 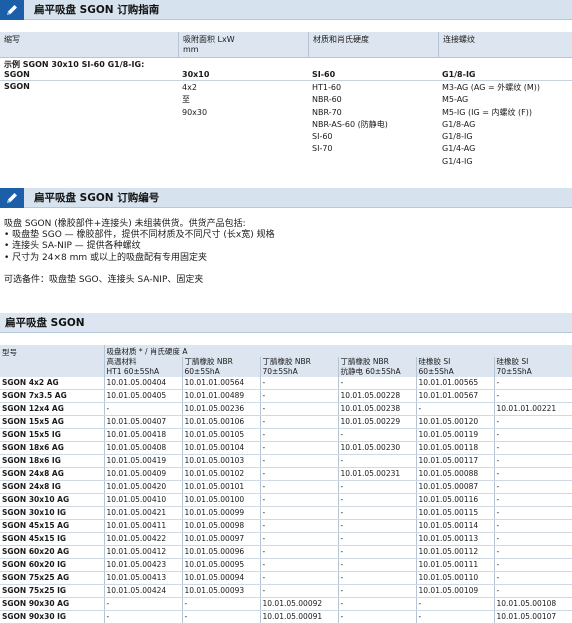 I want to click on example-thread: G1/8-IG, so click(x=459, y=74).